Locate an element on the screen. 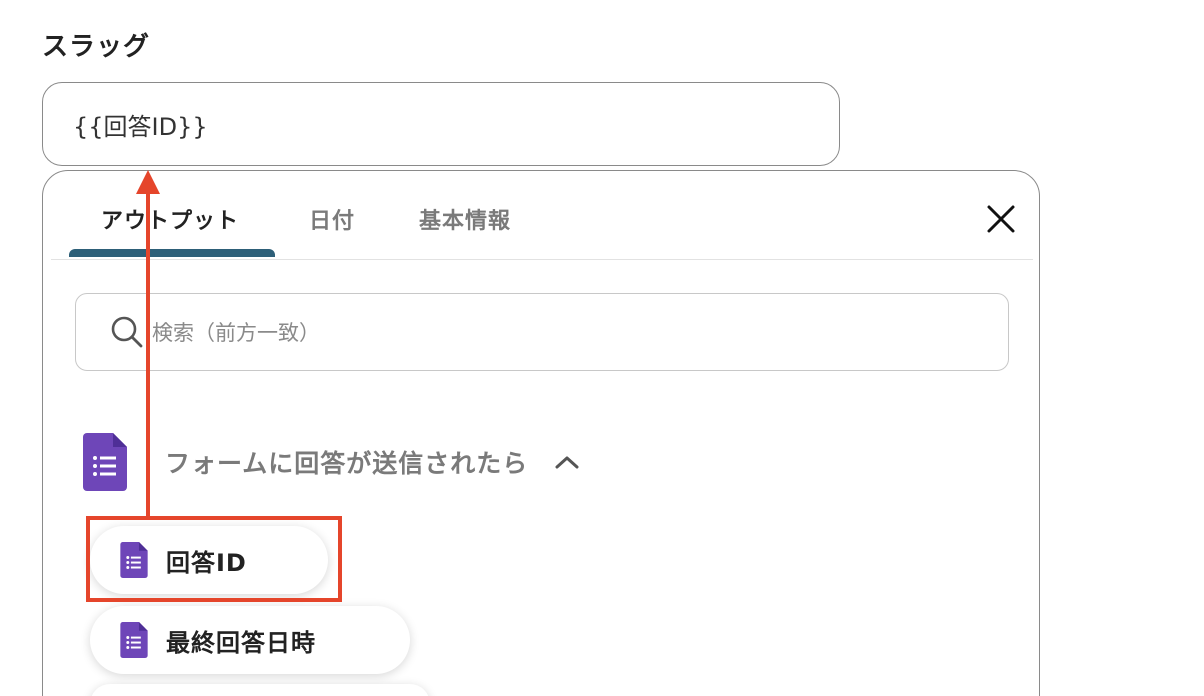 Image resolution: width=1204 pixels, height=696 pixels. section-header: フォームに回答が送信されたら is located at coordinates (331, 462).